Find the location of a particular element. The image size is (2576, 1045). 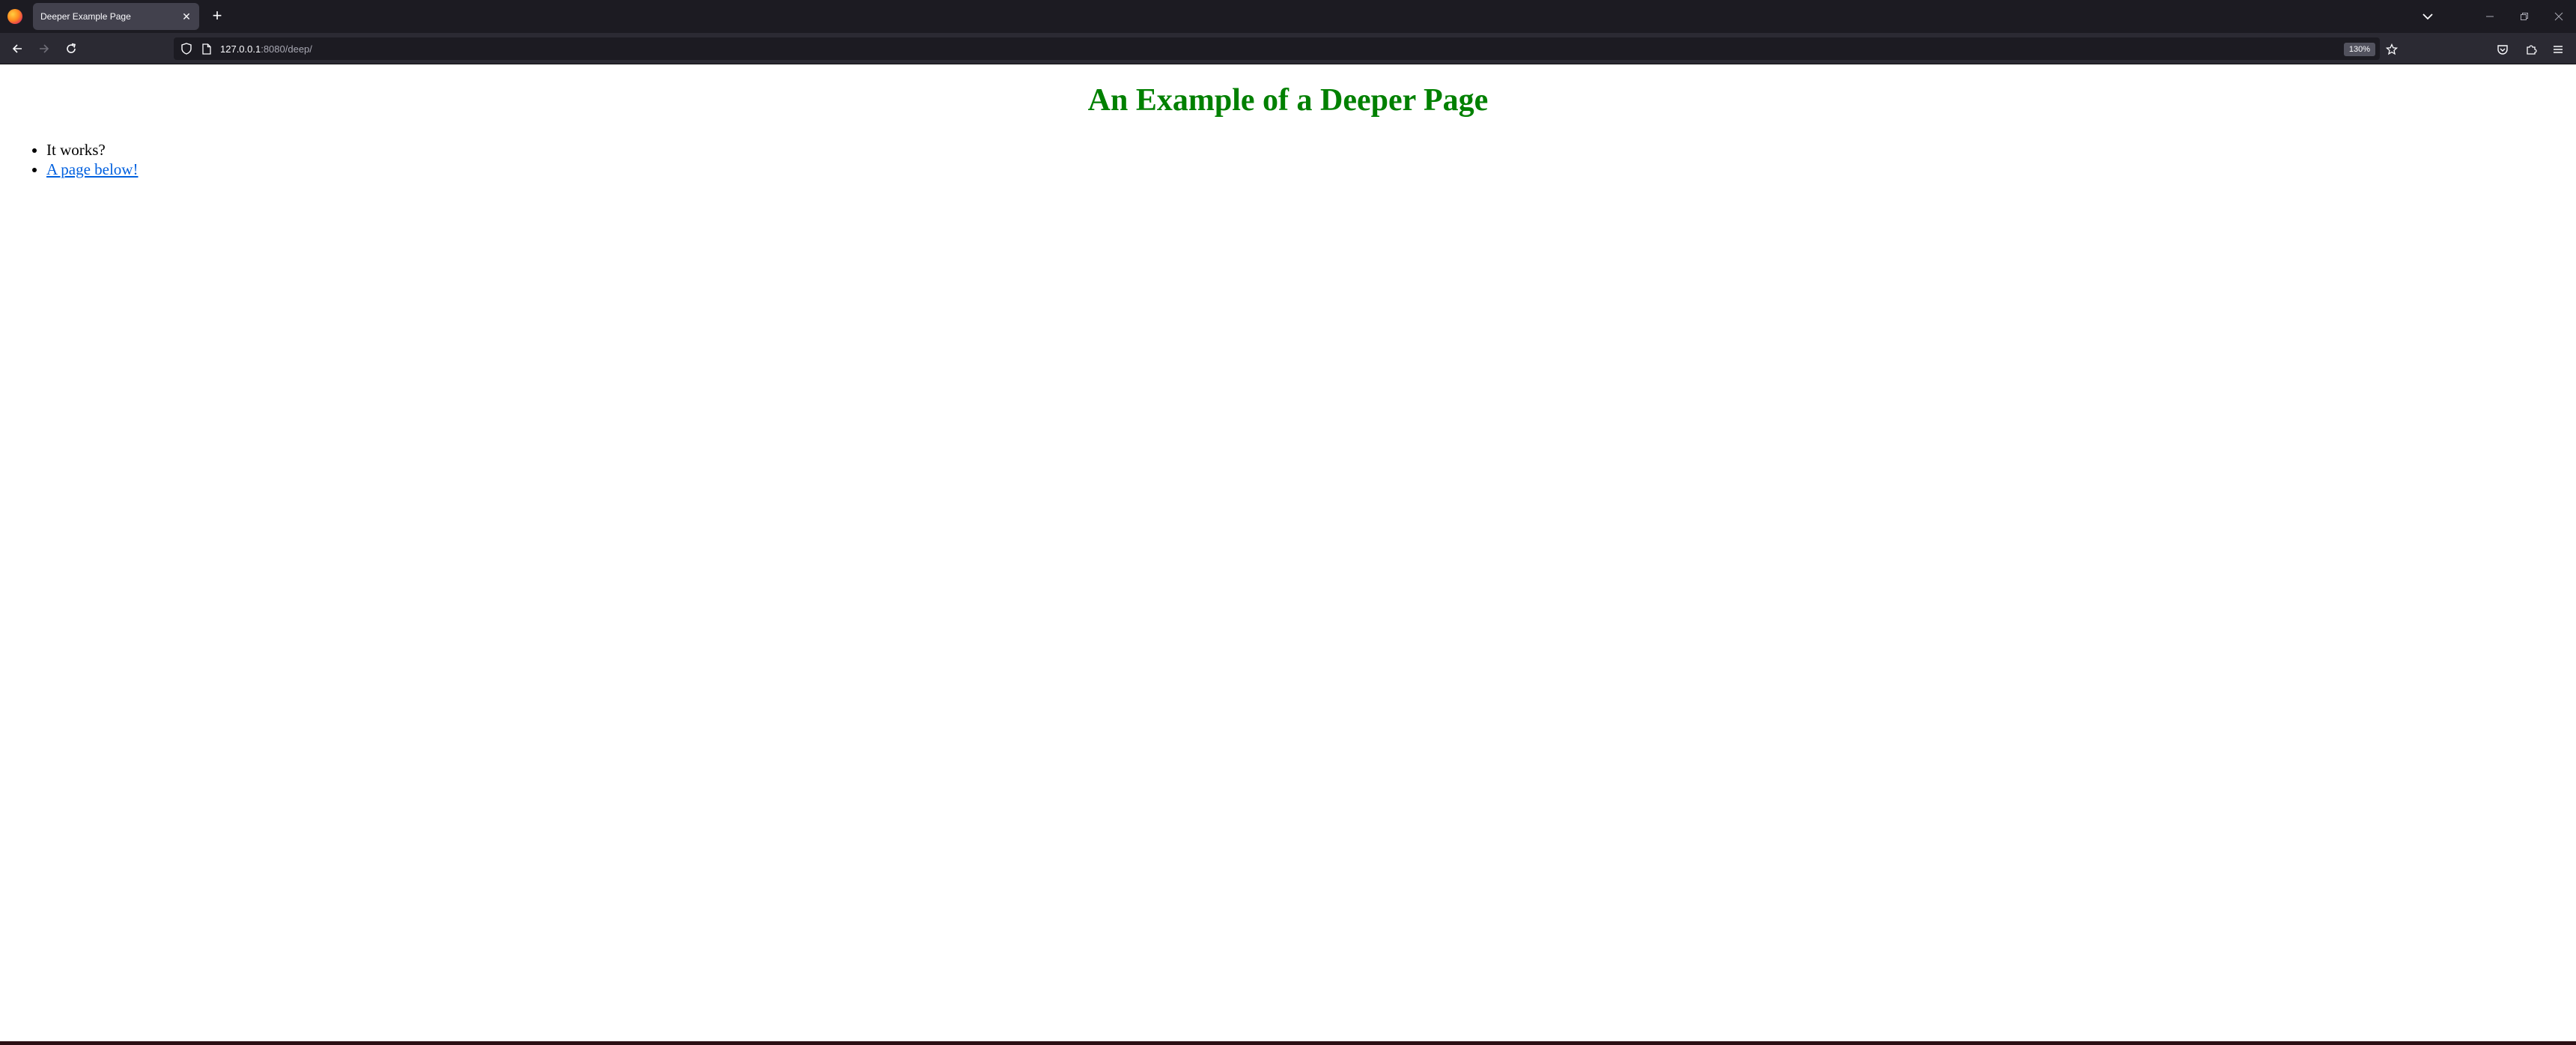

arrow-left-icon is located at coordinates (17, 48).